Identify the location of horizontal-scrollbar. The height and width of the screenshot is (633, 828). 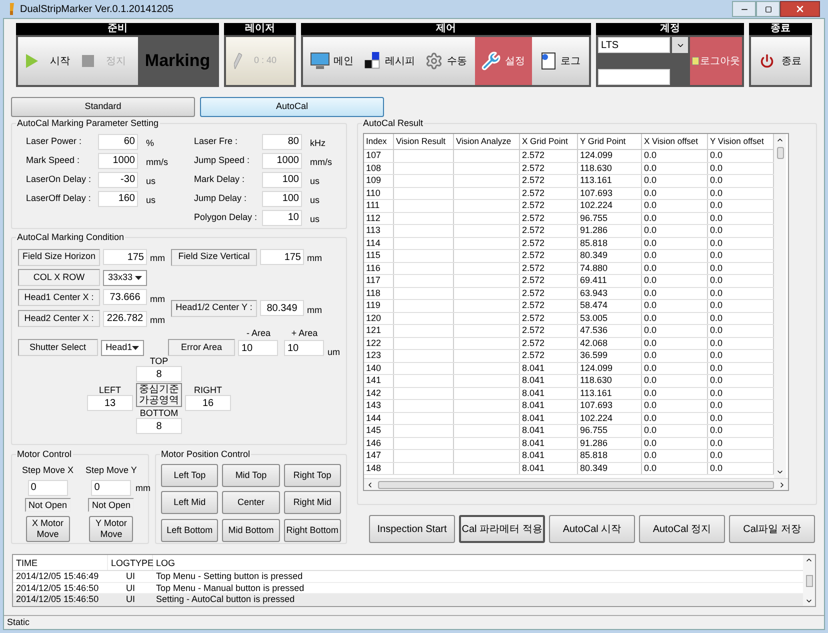
(576, 484).